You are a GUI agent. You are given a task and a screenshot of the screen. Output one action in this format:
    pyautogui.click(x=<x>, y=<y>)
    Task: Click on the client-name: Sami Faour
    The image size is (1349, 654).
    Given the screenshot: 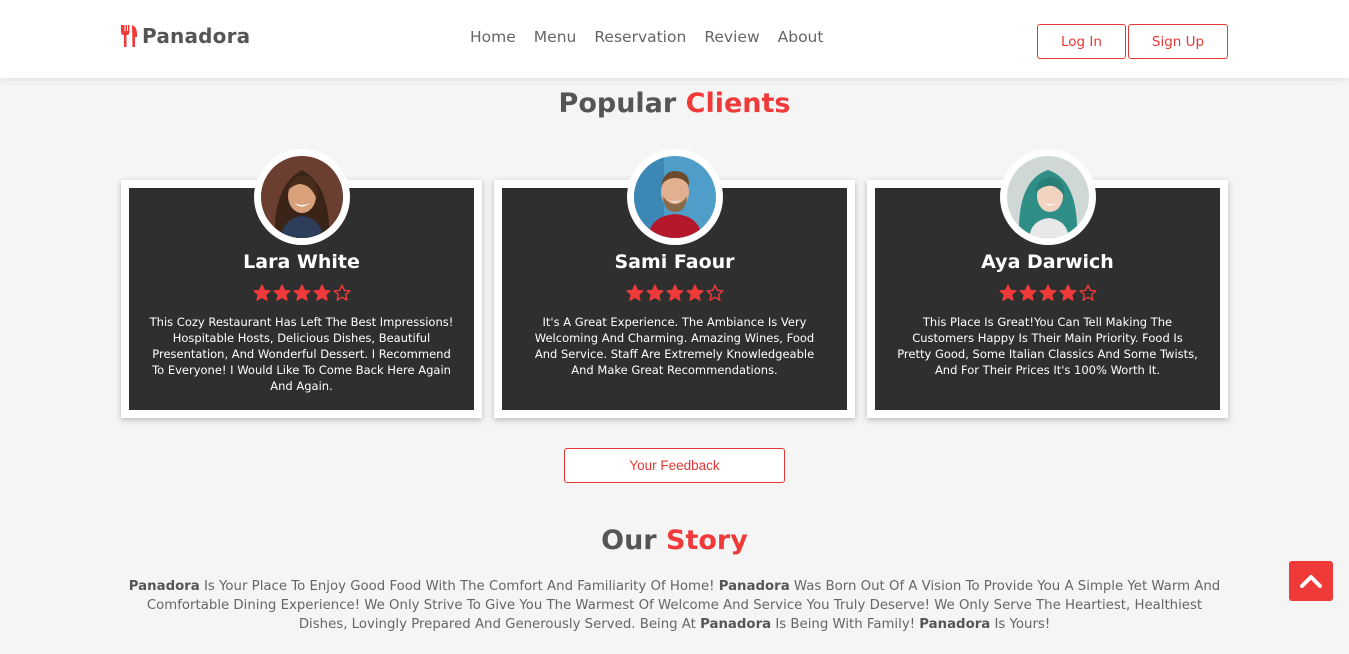 What is the action you would take?
    pyautogui.click(x=674, y=262)
    